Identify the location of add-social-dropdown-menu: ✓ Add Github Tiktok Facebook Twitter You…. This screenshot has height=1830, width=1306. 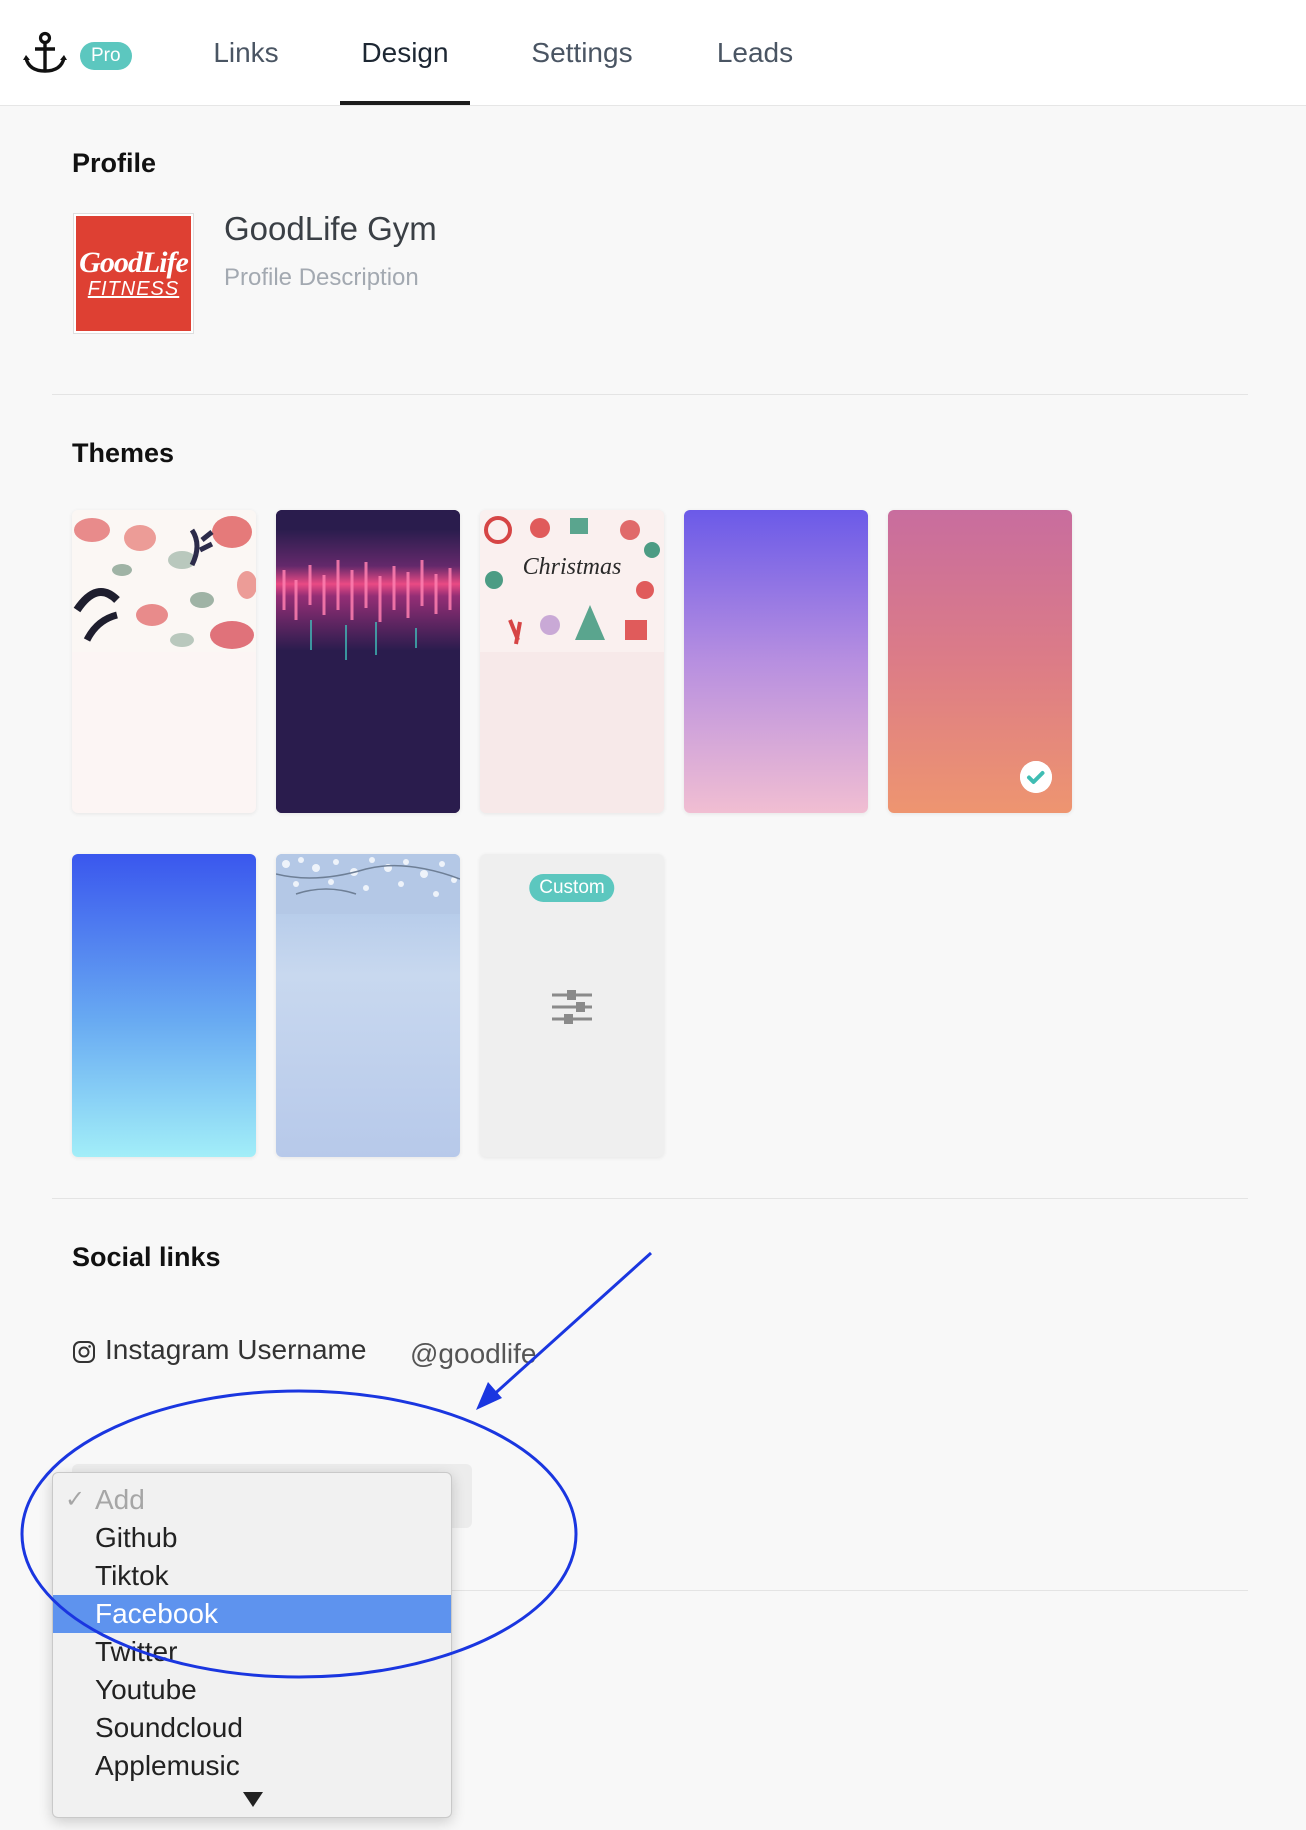
(252, 1645).